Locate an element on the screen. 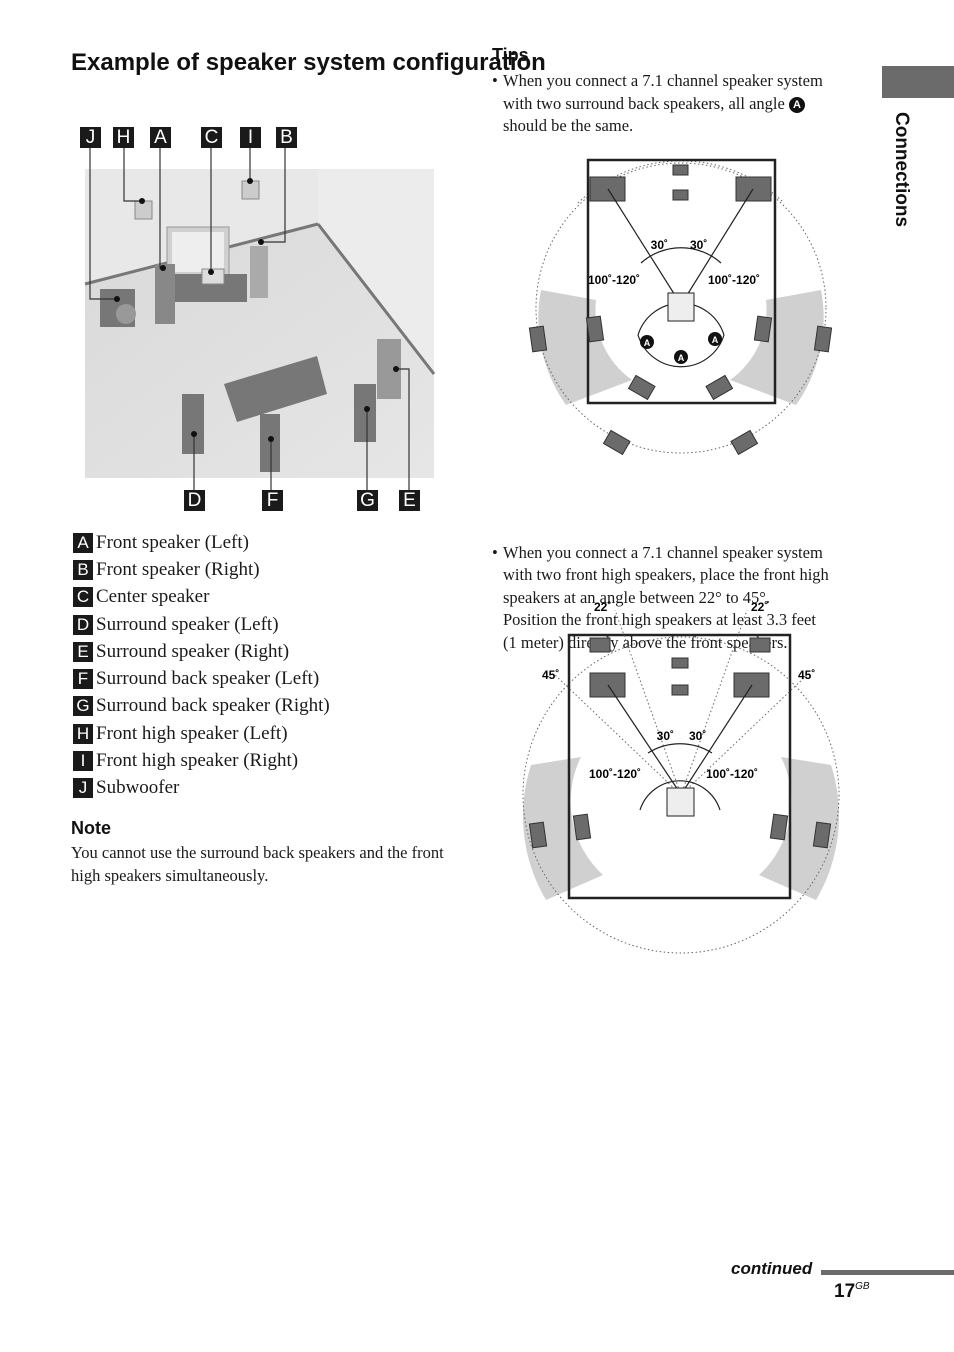  legend-item: J Subwoofer is located at coordinates (201, 788).